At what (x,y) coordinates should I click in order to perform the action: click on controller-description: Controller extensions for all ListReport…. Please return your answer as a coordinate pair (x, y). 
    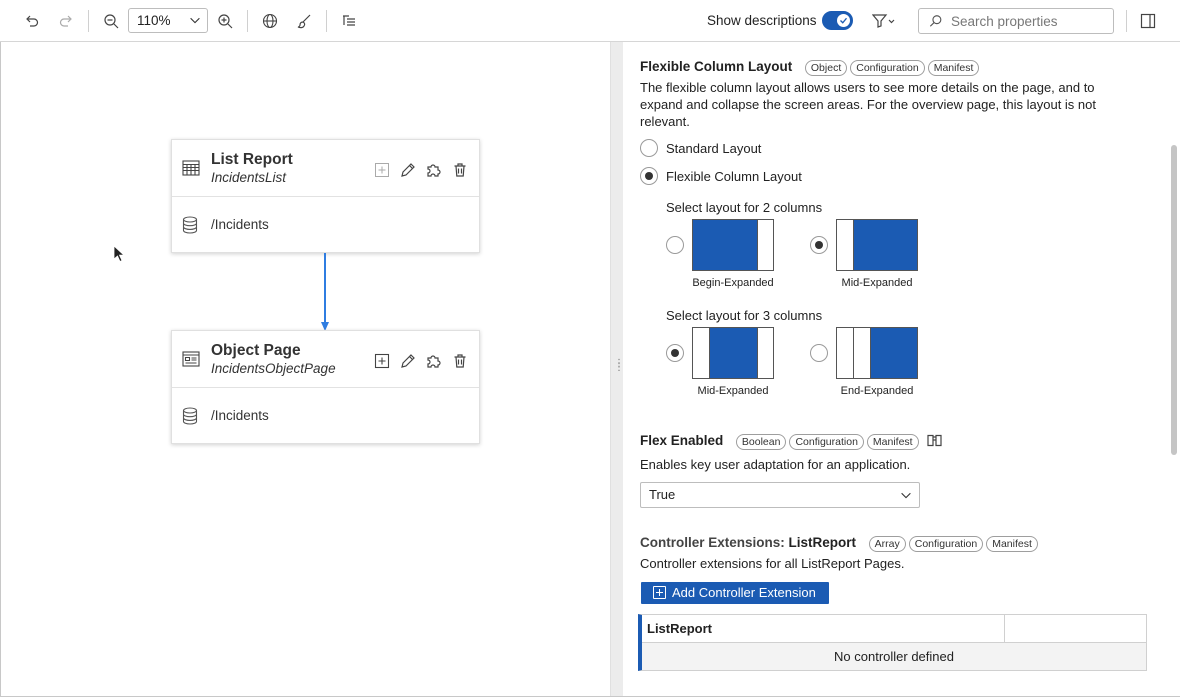
    Looking at the image, I should click on (772, 563).